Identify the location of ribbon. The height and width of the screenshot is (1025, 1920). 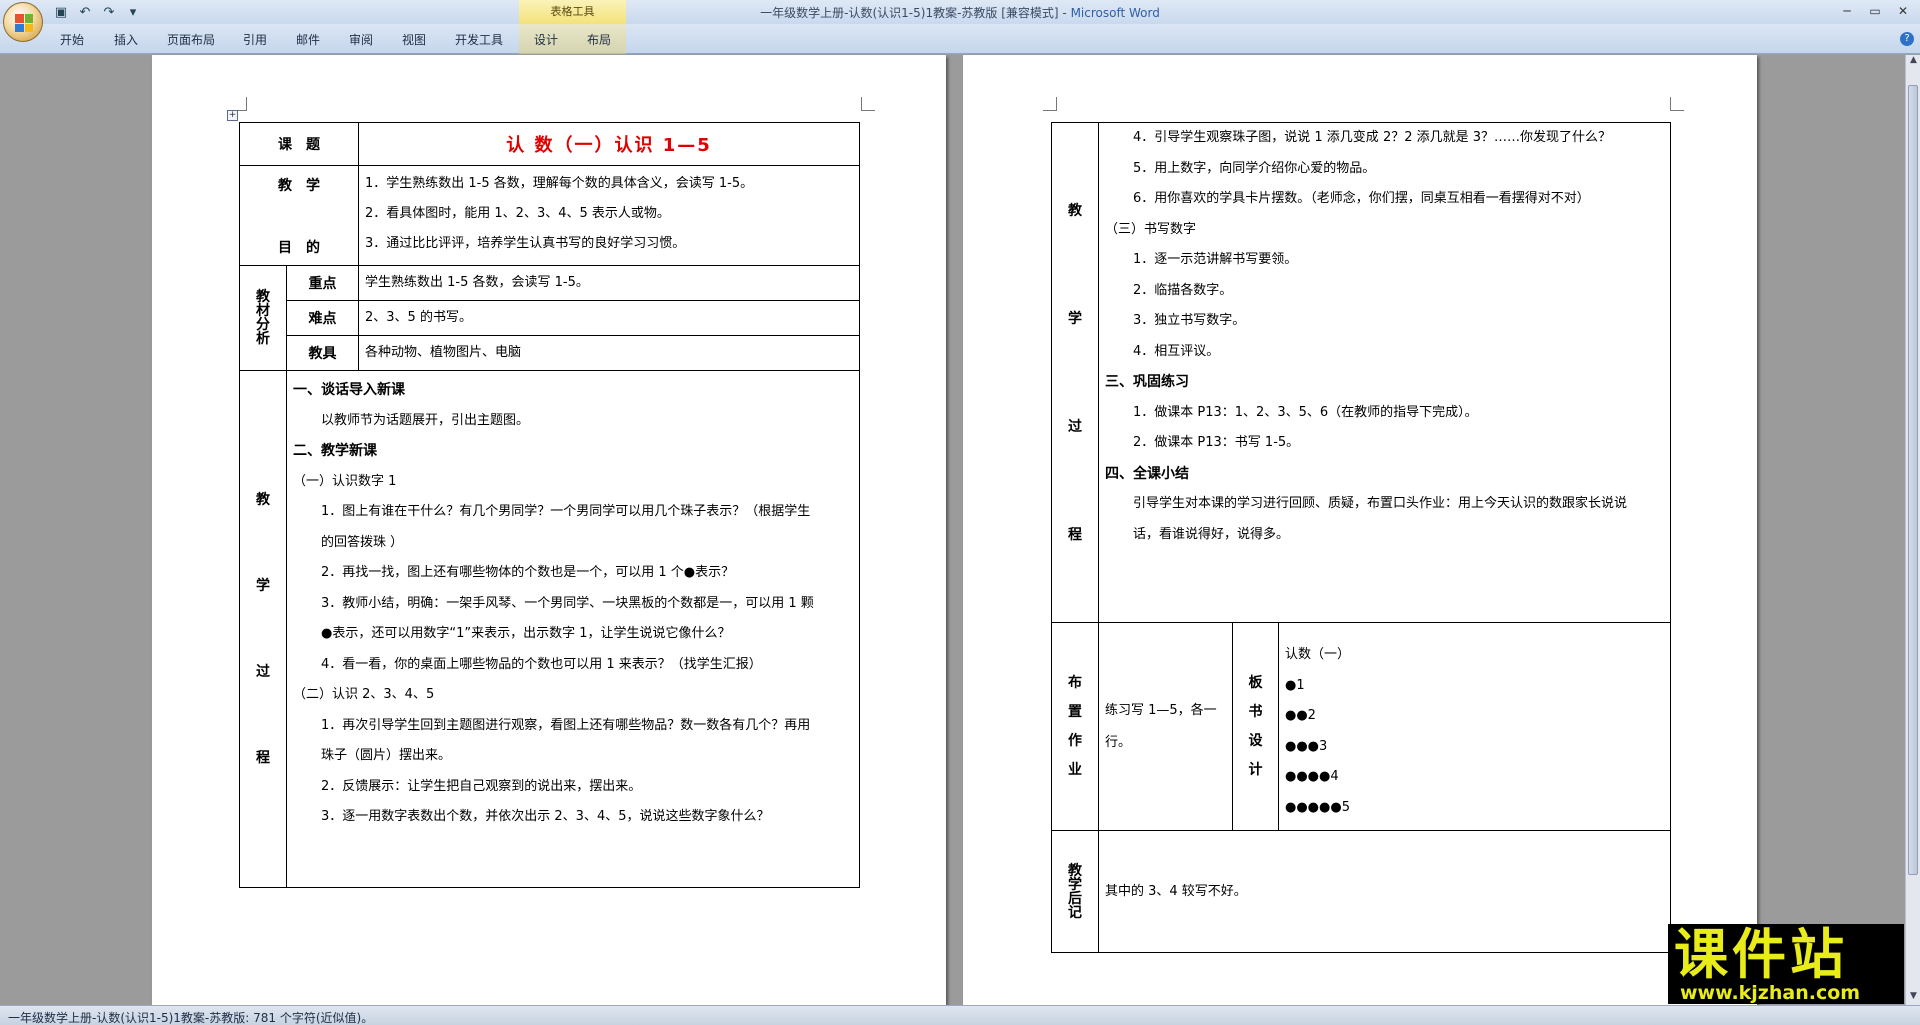
(960, 39).